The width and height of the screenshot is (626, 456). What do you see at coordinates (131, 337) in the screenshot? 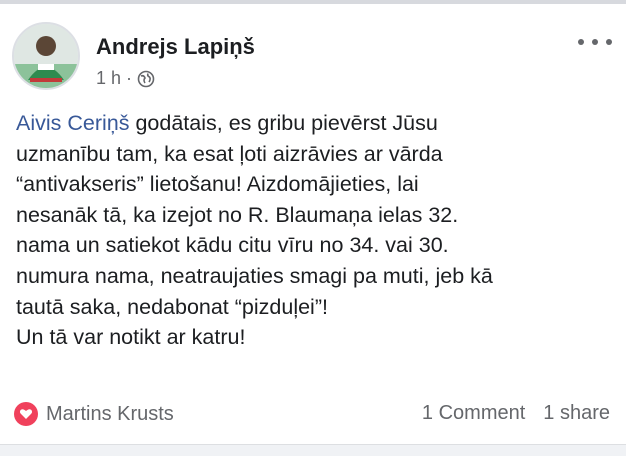
I see `post-line: Un tā var notikt ar katru!` at bounding box center [131, 337].